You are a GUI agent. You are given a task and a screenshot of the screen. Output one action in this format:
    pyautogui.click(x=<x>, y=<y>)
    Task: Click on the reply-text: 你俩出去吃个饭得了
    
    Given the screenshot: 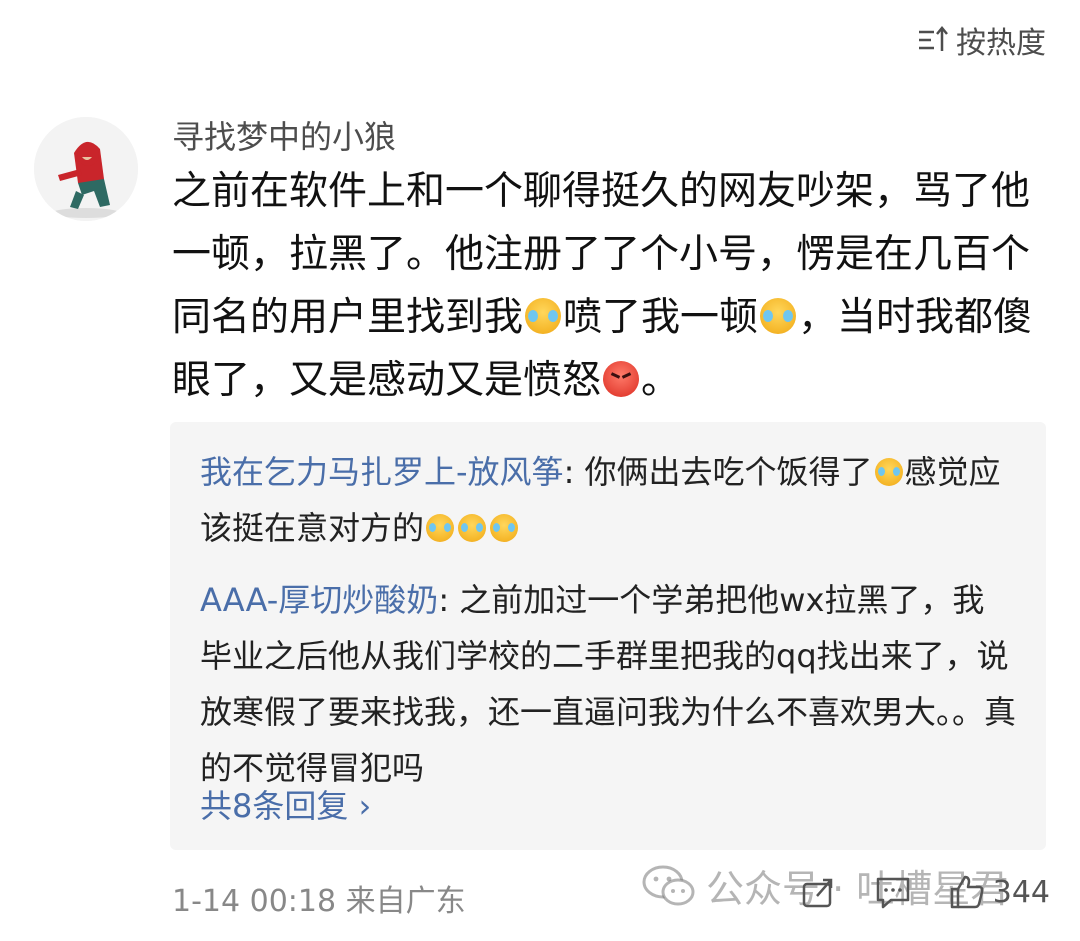 What is the action you would take?
    pyautogui.click(x=728, y=472)
    